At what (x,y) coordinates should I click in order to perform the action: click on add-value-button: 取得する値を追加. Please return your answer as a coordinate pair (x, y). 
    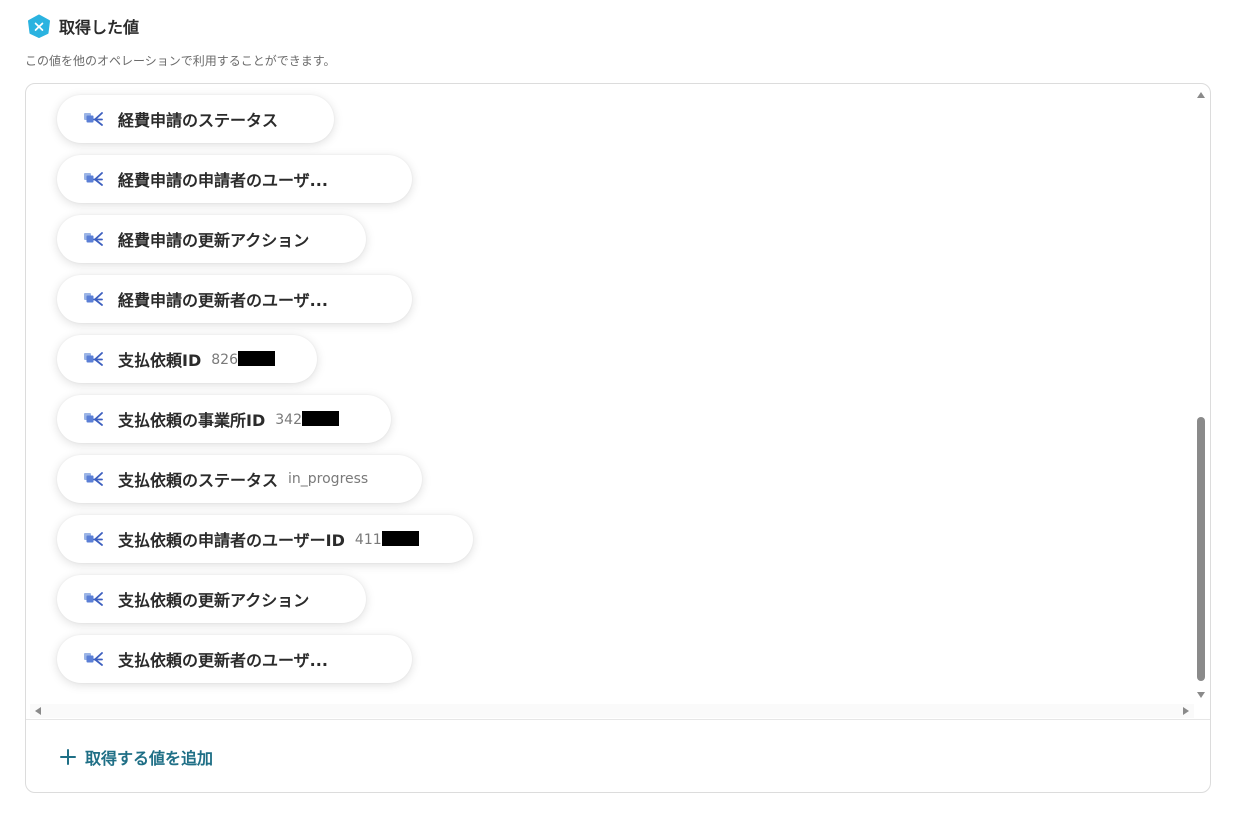
    Looking at the image, I should click on (136, 757).